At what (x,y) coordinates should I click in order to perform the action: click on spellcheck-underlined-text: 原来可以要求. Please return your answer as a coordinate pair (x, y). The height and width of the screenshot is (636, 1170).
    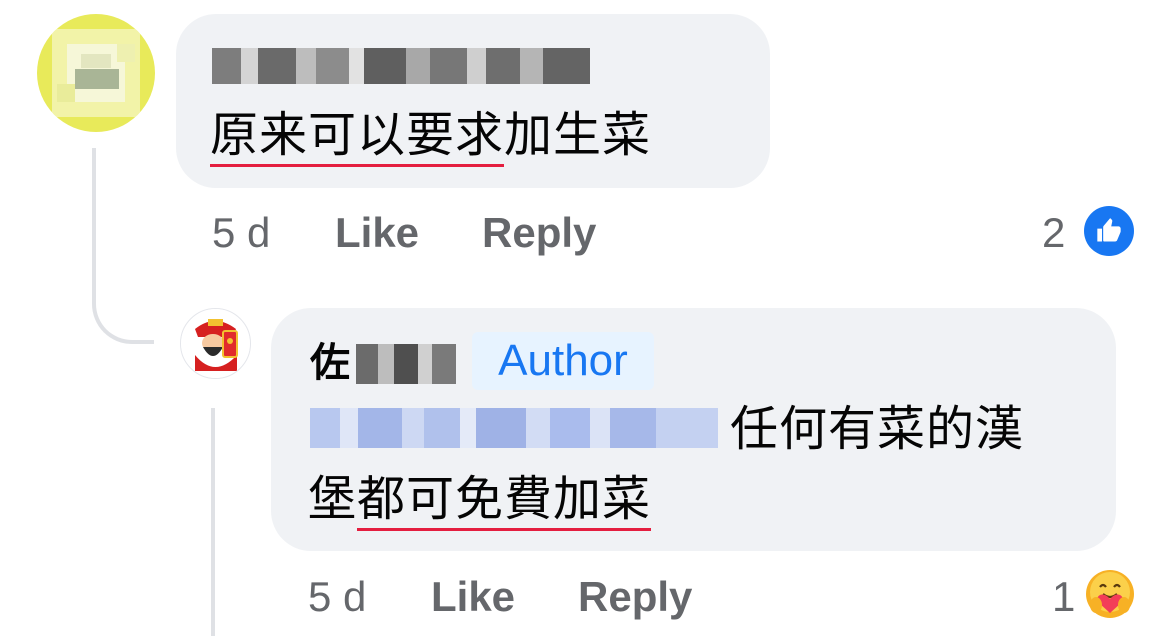
    Looking at the image, I should click on (357, 138).